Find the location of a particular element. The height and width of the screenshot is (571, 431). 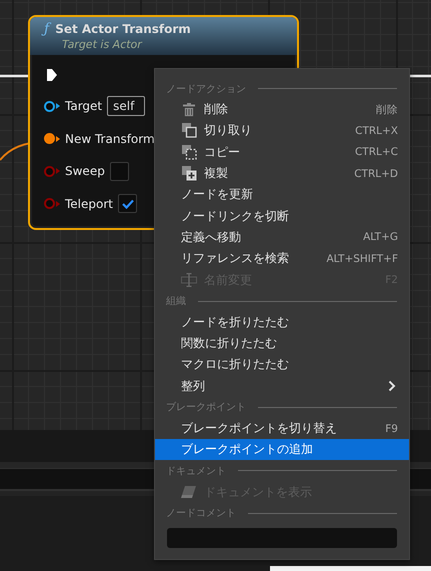

section-heading: ブレークポイント is located at coordinates (206, 407).